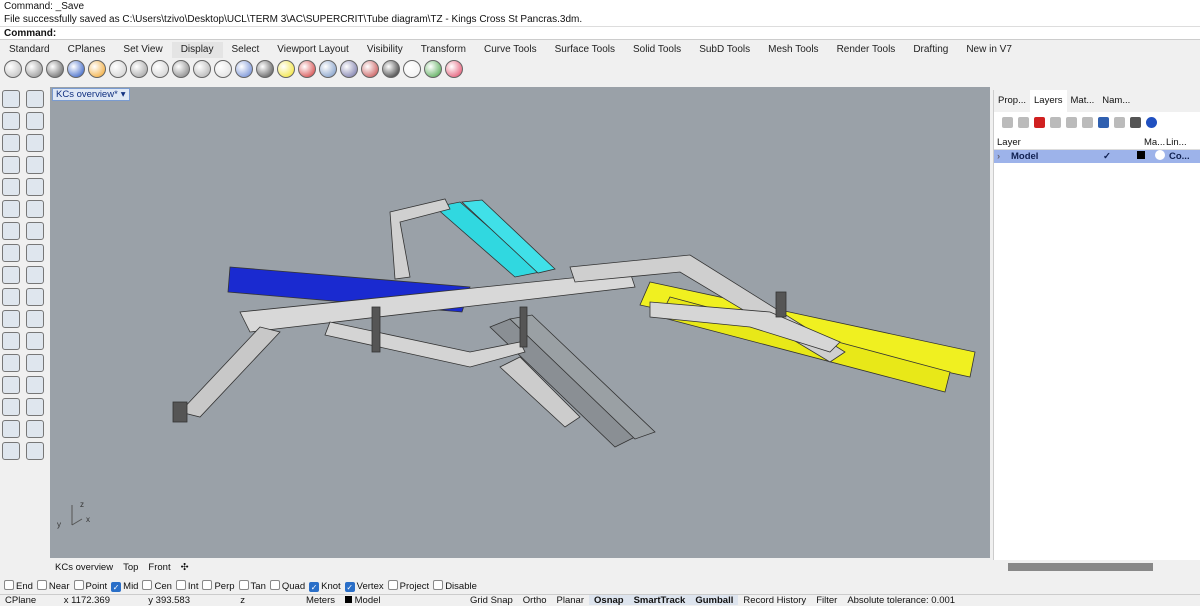 The height and width of the screenshot is (606, 1200). Describe the element at coordinates (1135, 122) in the screenshot. I see `tools-icon` at that location.